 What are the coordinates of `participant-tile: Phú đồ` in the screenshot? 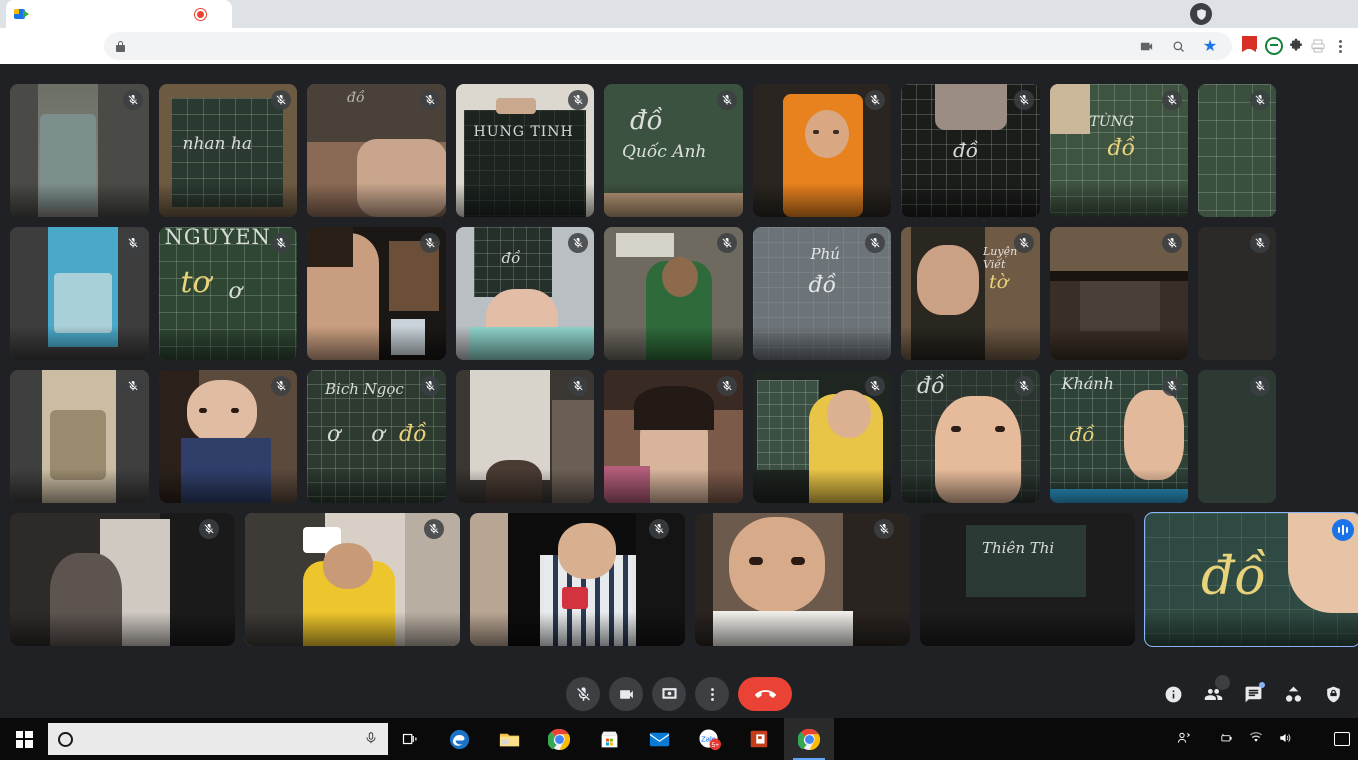 It's located at (821, 293).